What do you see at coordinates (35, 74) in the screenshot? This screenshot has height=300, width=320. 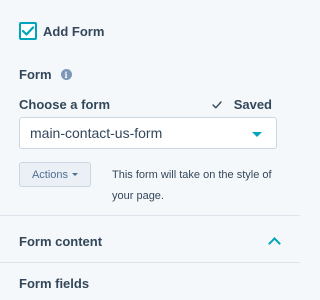 I see `form-section-label: Form` at bounding box center [35, 74].